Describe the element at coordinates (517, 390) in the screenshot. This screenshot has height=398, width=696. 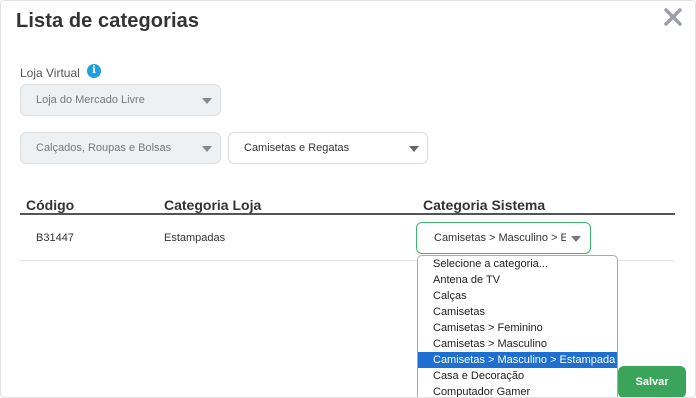
I see `dropdown-option: Computador Gamer` at that location.